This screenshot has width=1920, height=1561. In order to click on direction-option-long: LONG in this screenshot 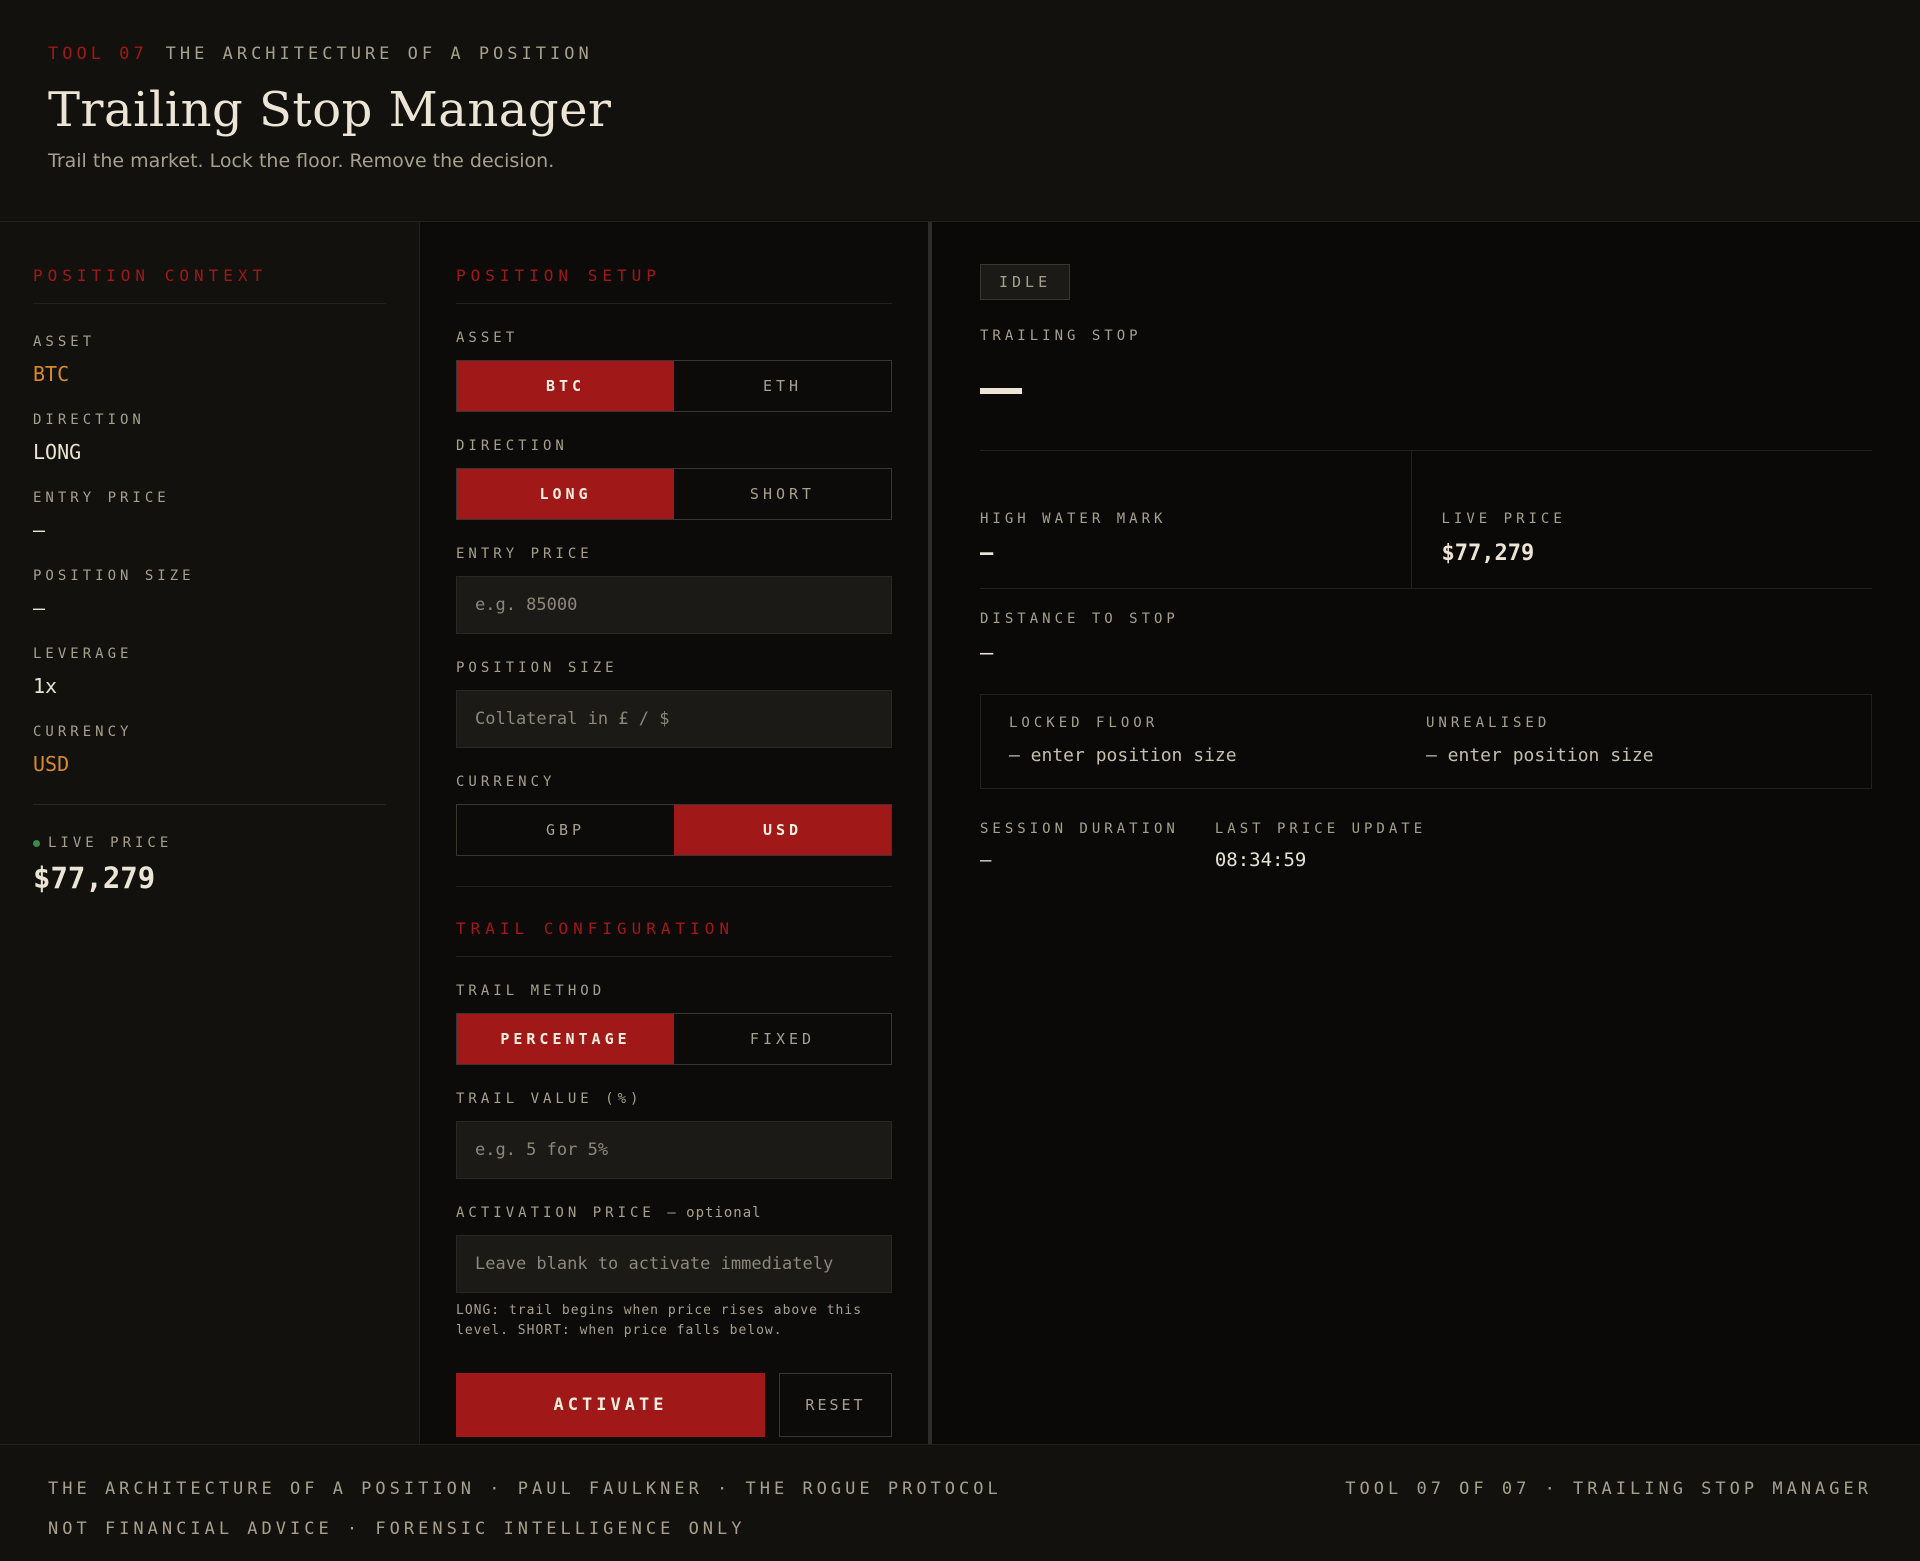, I will do `click(565, 494)`.